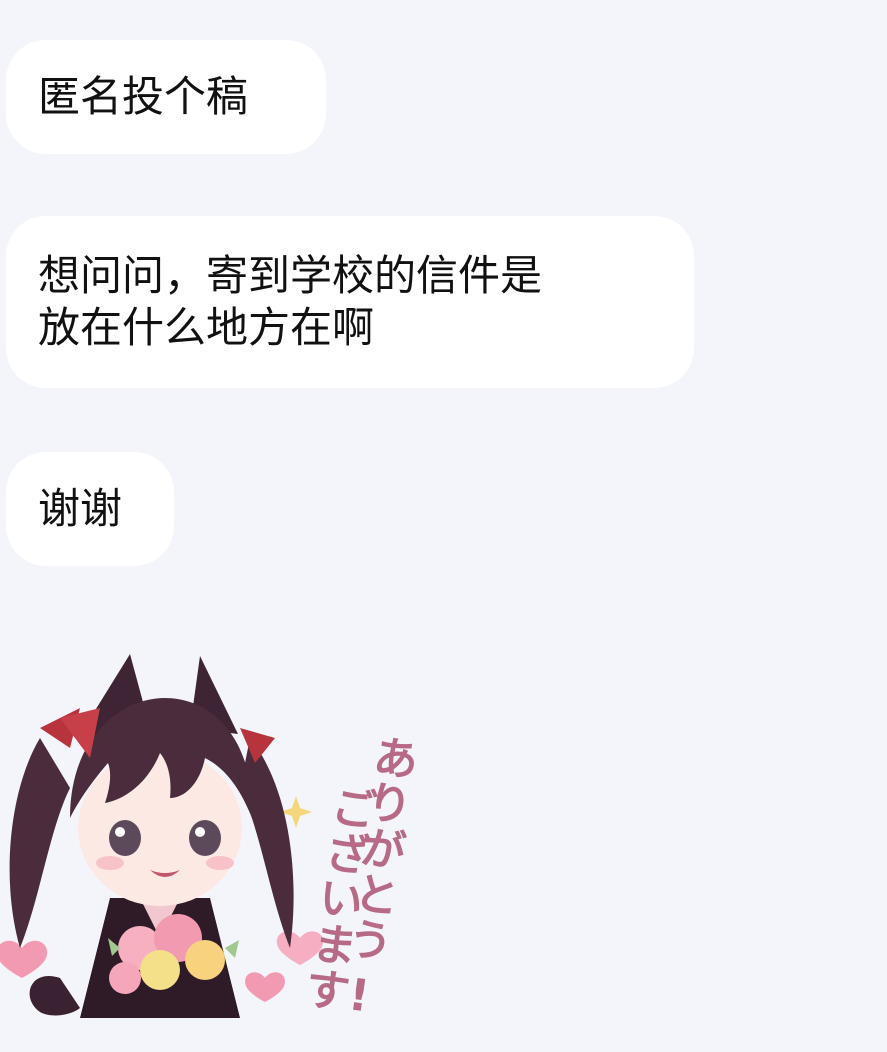  I want to click on message-bubble: 匿名投个稿, so click(166, 97).